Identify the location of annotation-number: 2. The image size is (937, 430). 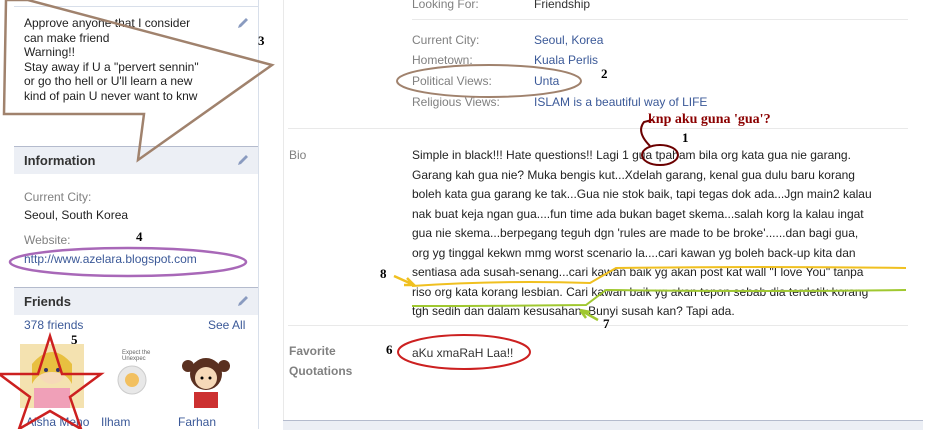
(604, 73).